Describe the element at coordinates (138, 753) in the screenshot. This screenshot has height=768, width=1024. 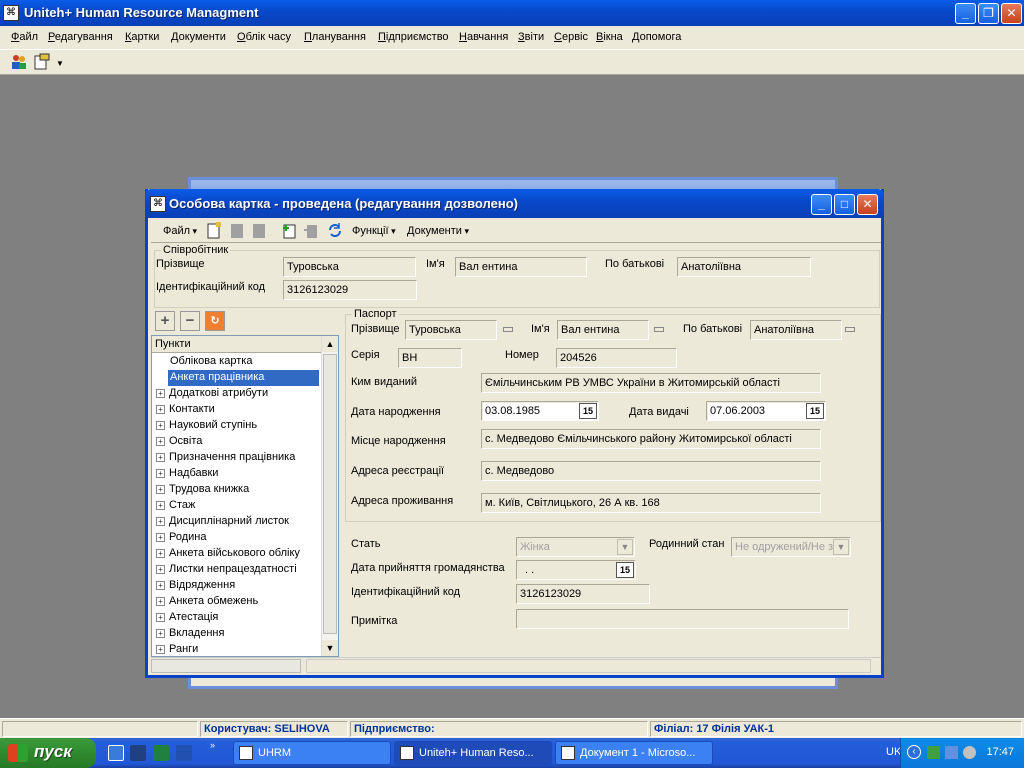
I see `media-icon` at that location.